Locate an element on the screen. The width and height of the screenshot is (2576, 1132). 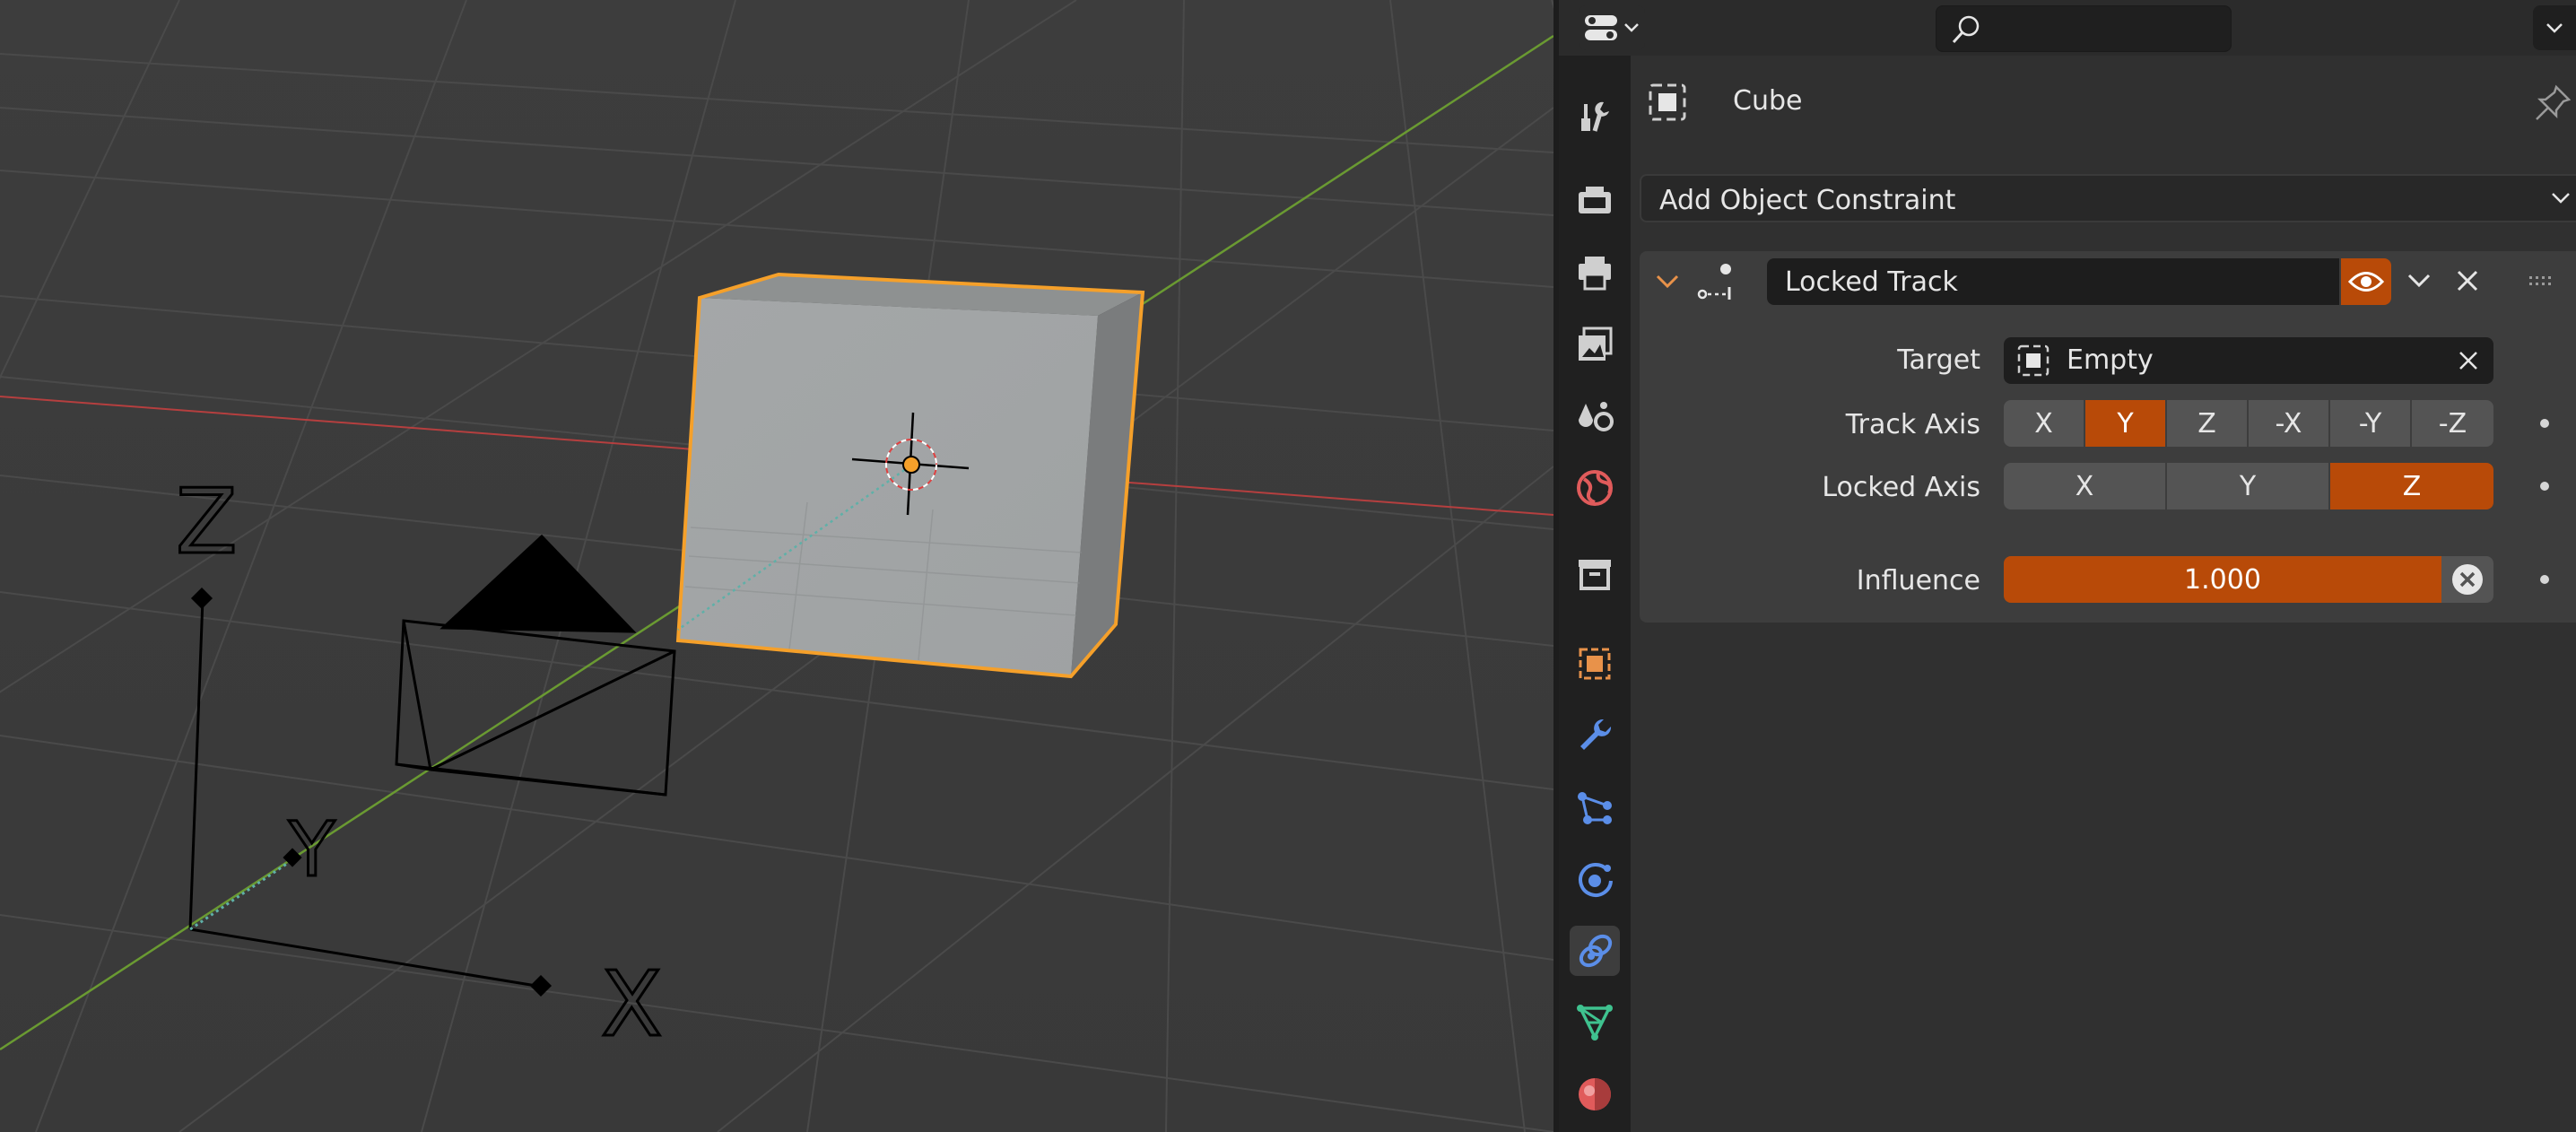
properties-header is located at coordinates (2067, 28).